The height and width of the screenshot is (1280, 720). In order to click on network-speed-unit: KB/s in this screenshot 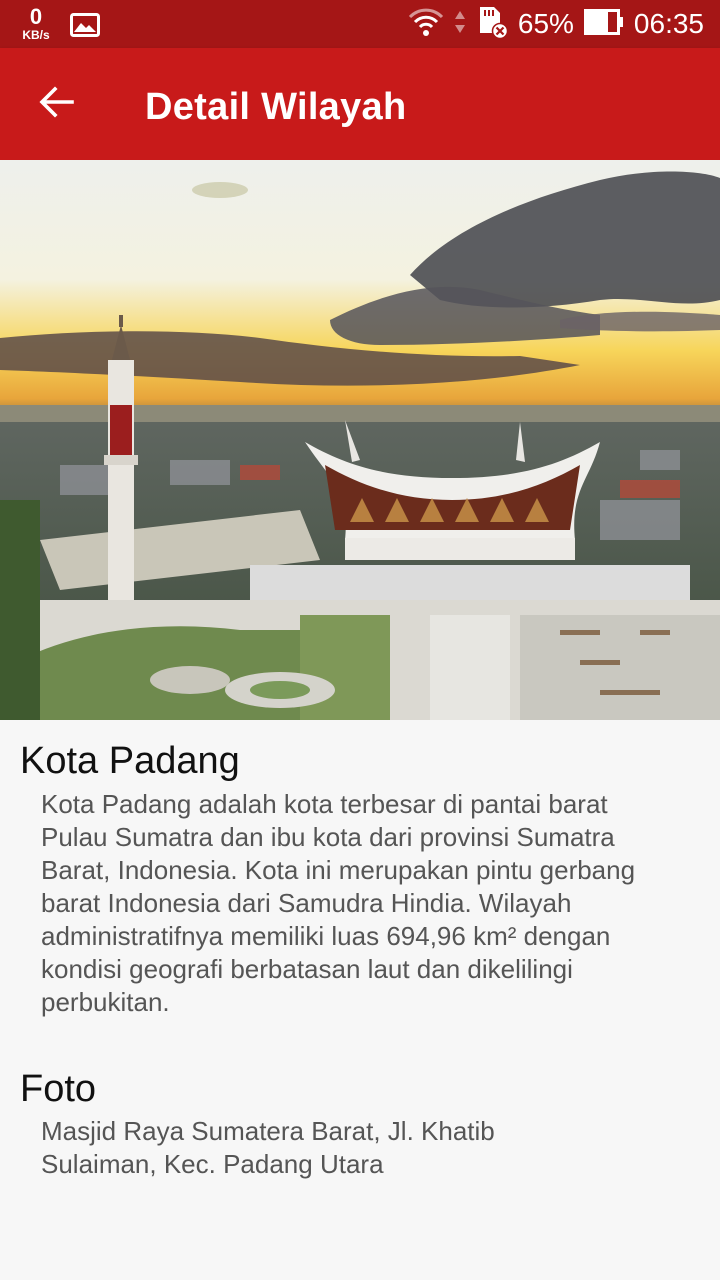, I will do `click(36, 35)`.